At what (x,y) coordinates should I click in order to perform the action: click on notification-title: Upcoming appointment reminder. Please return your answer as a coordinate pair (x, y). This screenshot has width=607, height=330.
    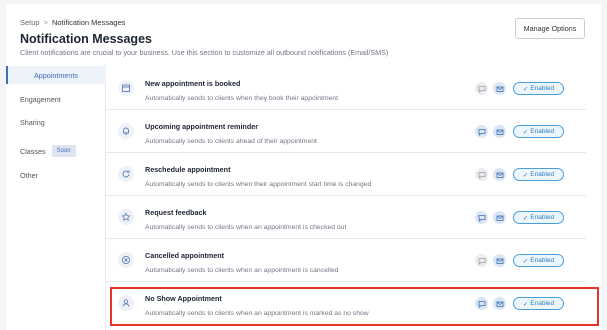
    Looking at the image, I should click on (202, 126).